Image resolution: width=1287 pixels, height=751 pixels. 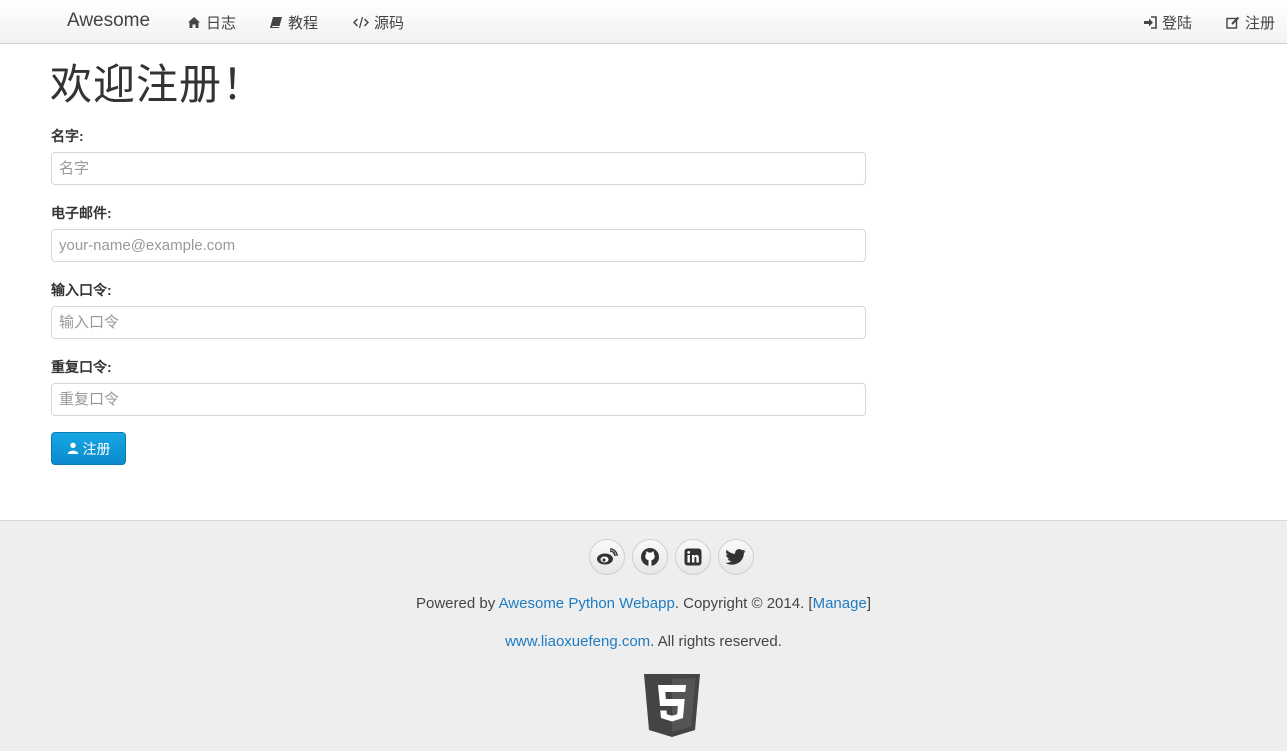 I want to click on password-label: 输入口令:, so click(x=81, y=290).